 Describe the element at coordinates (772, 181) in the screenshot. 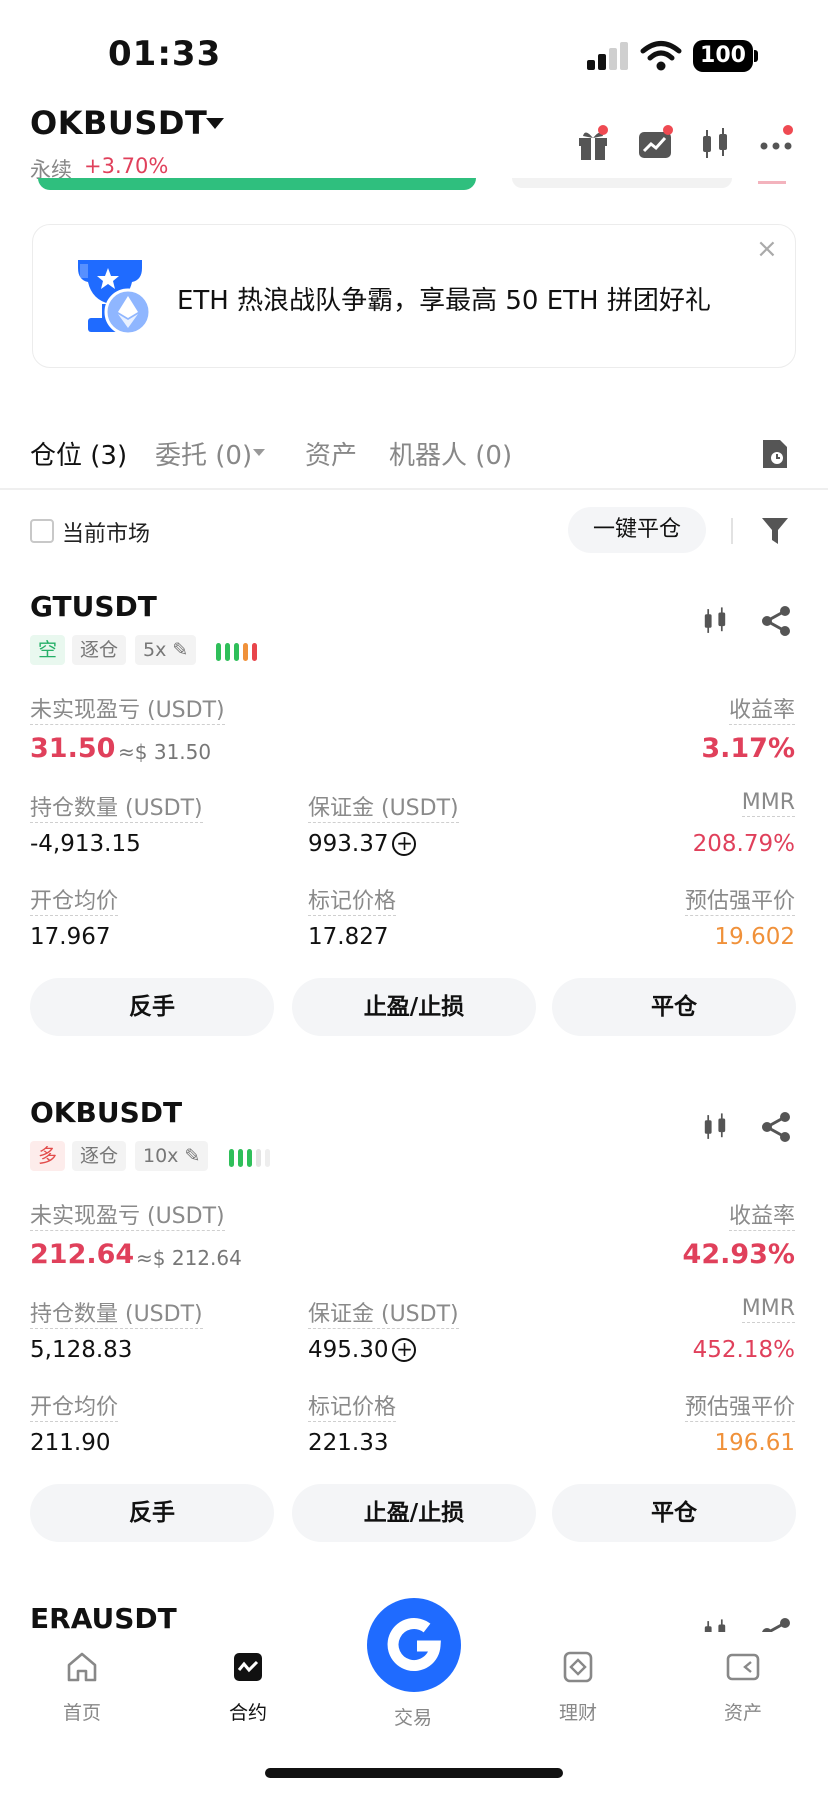

I see `red-dash` at that location.